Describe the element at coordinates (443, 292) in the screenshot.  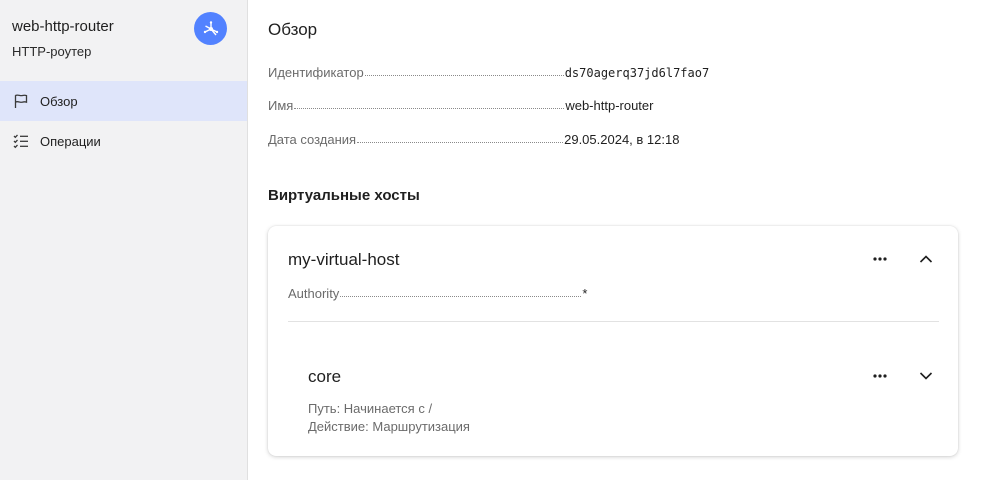
I see `authority-row: Authority *` at that location.